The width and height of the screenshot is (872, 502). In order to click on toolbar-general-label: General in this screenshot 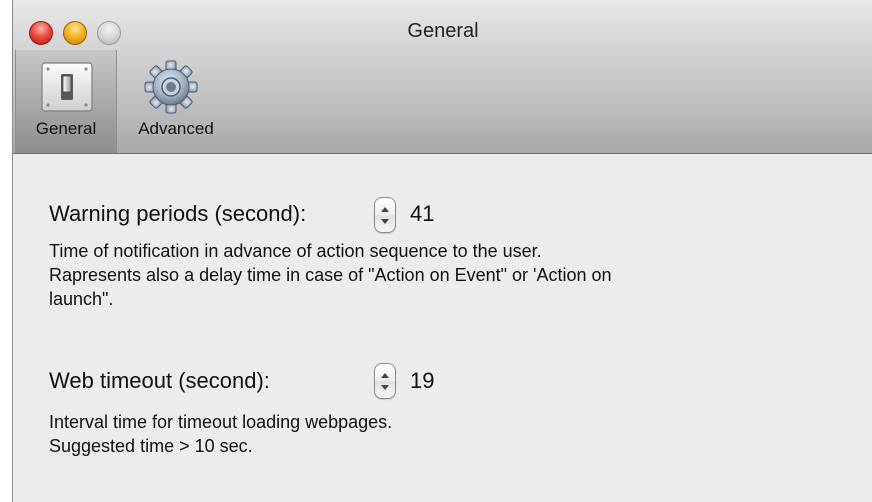, I will do `click(66, 128)`.